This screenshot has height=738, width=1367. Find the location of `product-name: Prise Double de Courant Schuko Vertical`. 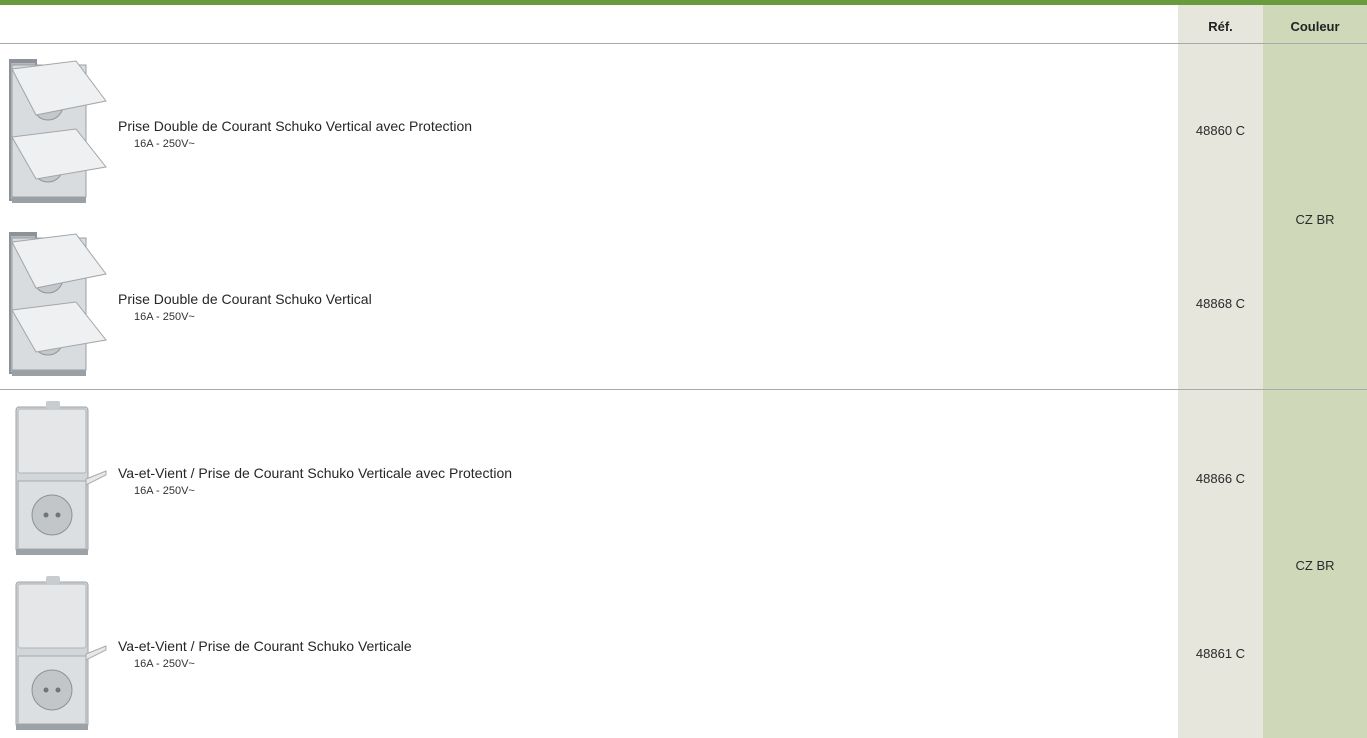

product-name: Prise Double de Courant Schuko Vertical is located at coordinates (245, 299).